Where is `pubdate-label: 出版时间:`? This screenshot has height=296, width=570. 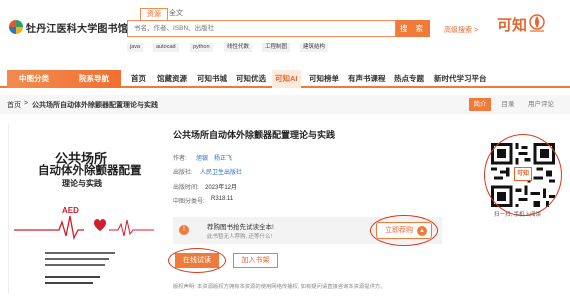 pubdate-label: 出版时间: is located at coordinates (186, 188).